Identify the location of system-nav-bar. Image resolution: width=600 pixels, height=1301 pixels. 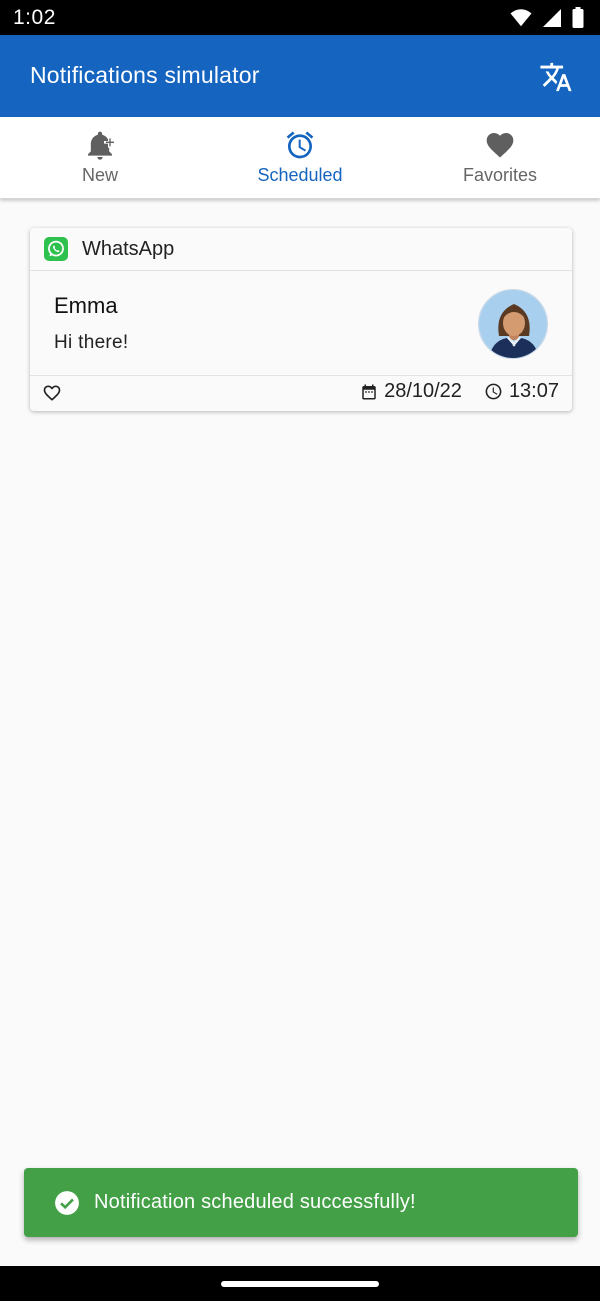
(300, 1283).